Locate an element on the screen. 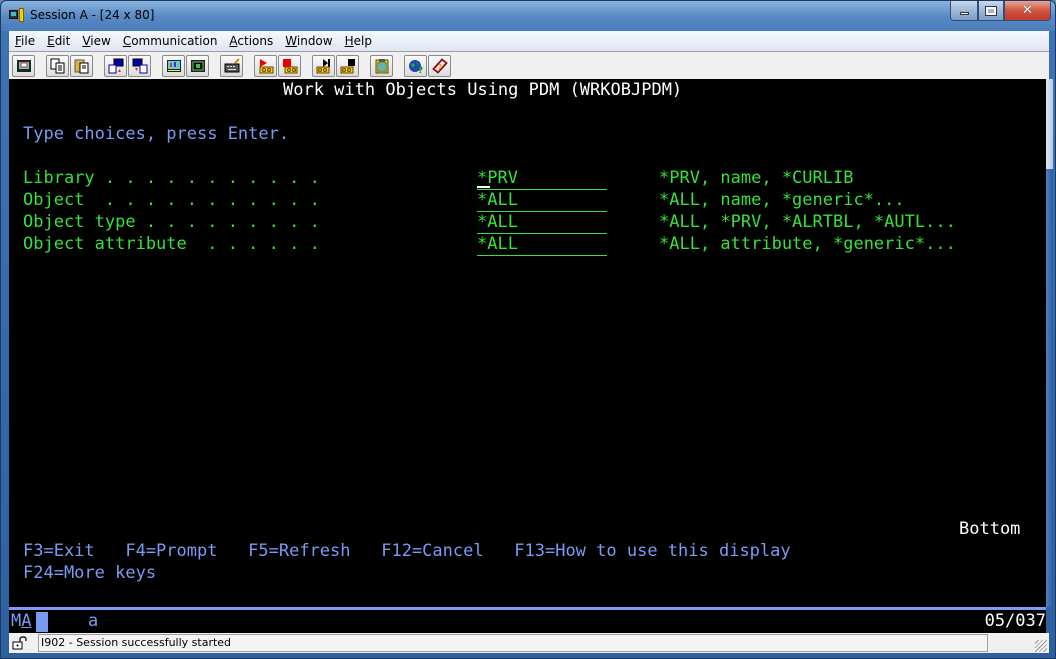 The width and height of the screenshot is (1056, 659). toolbar: ? ? is located at coordinates (529, 65).